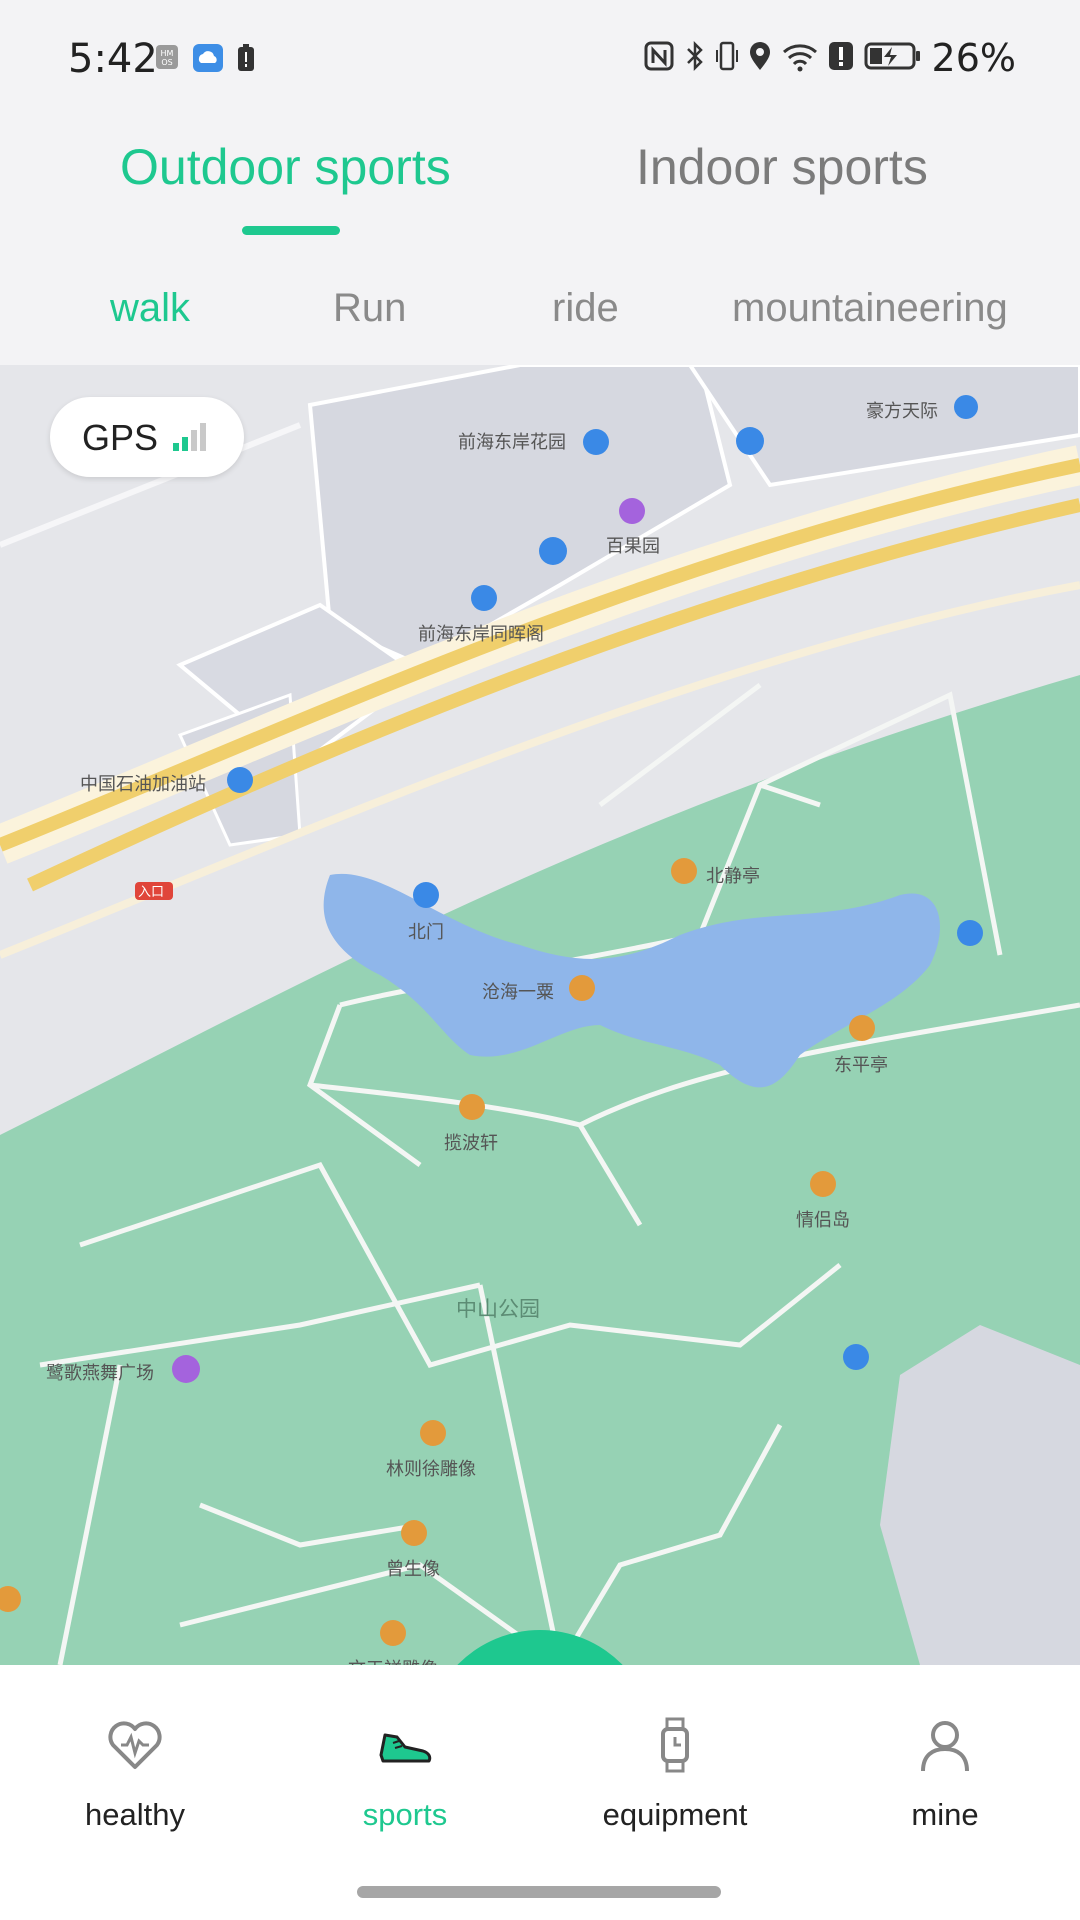  What do you see at coordinates (143, 784) in the screenshot?
I see `map-label: 中国石油加油站` at bounding box center [143, 784].